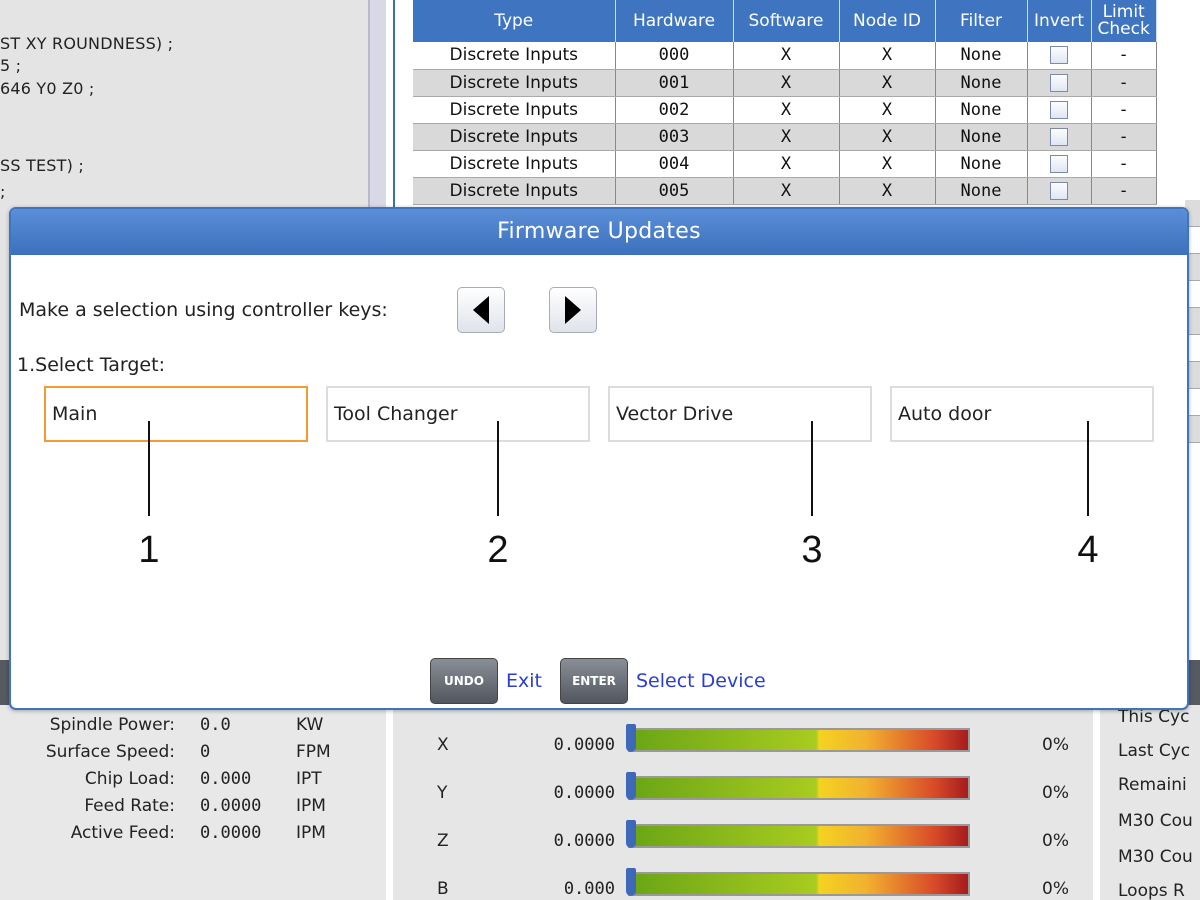  Describe the element at coordinates (112, 725) in the screenshot. I see `stat-label: Spindle Power:` at that location.